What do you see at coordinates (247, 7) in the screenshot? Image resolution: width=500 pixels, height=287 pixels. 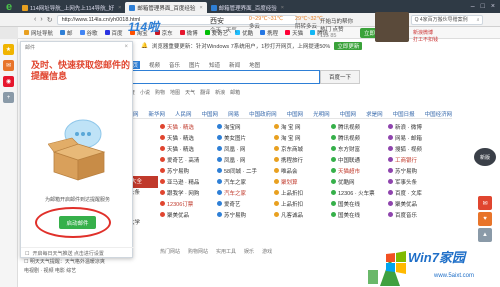 I see `tab-2: 邮箱管理界面_百度经验 ×` at bounding box center [247, 7].